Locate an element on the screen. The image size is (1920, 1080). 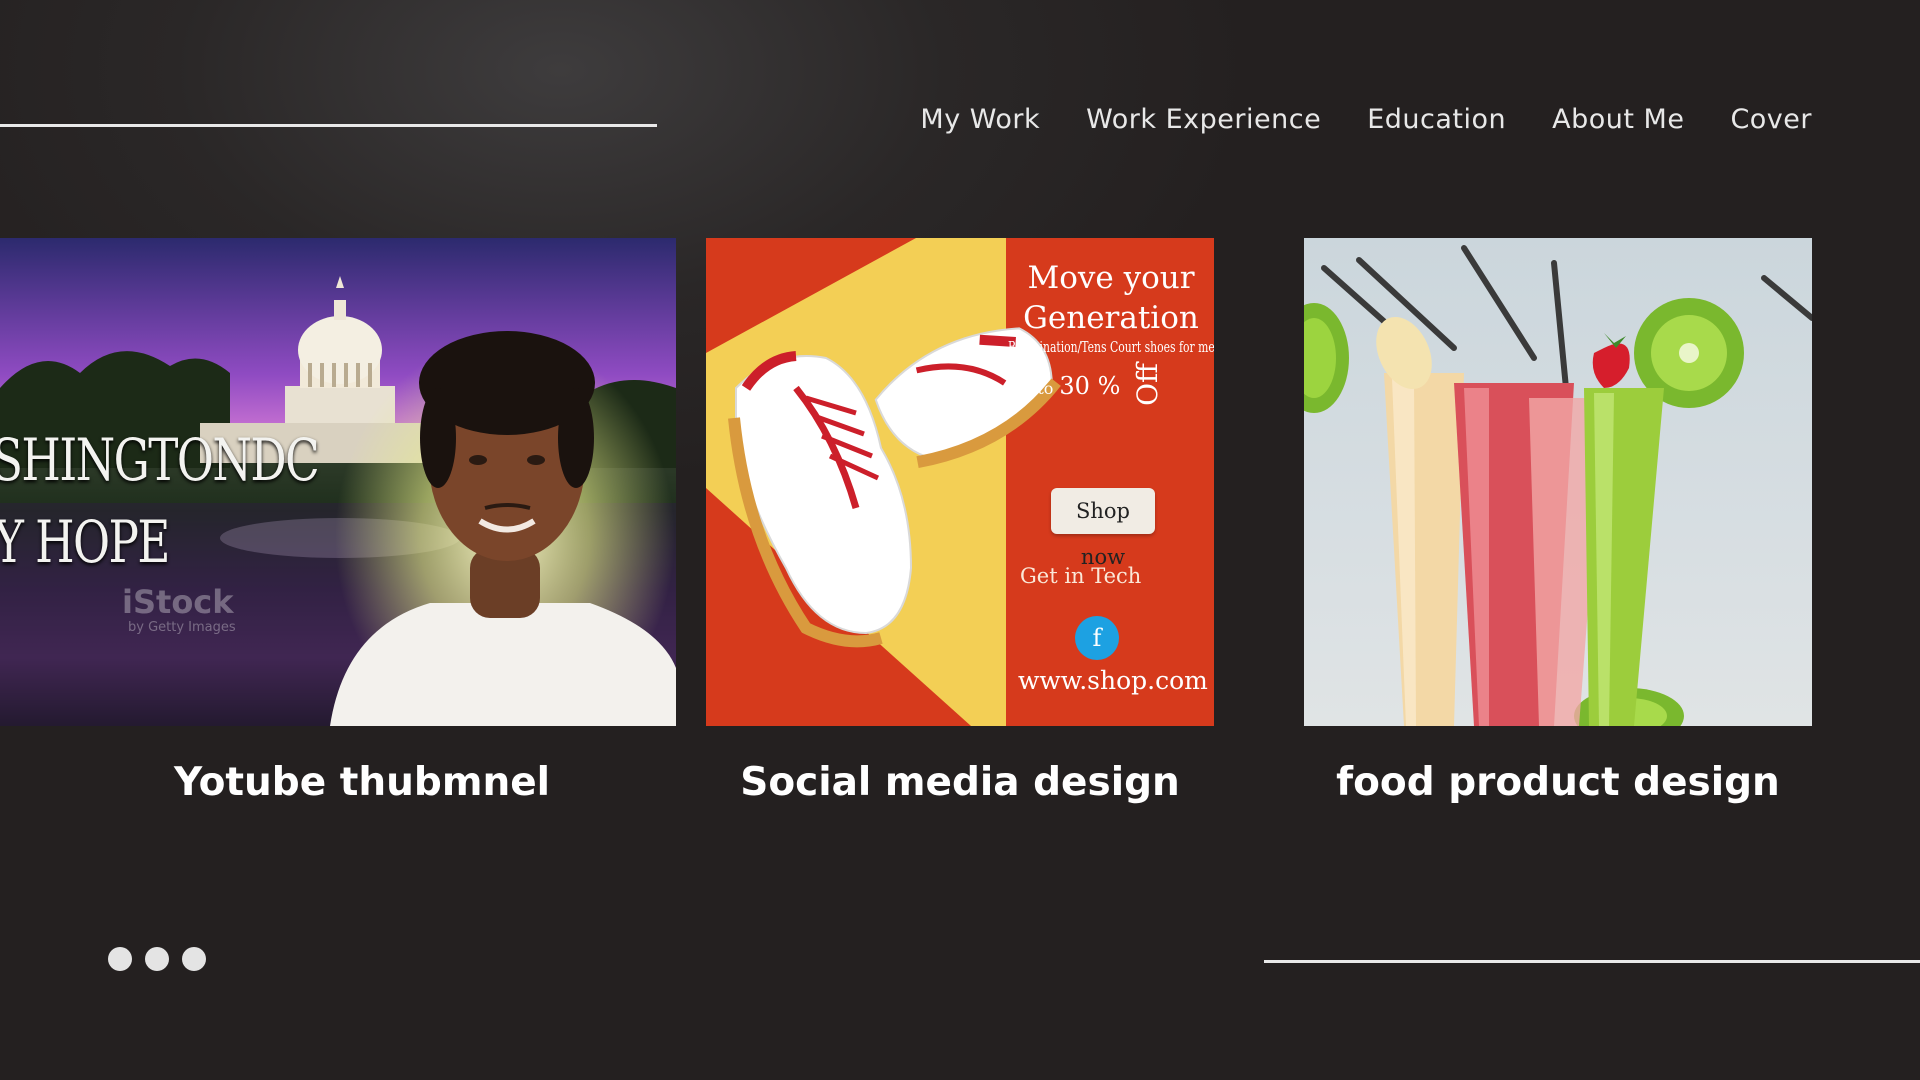
watermark-text: iStock is located at coordinates (178, 602).